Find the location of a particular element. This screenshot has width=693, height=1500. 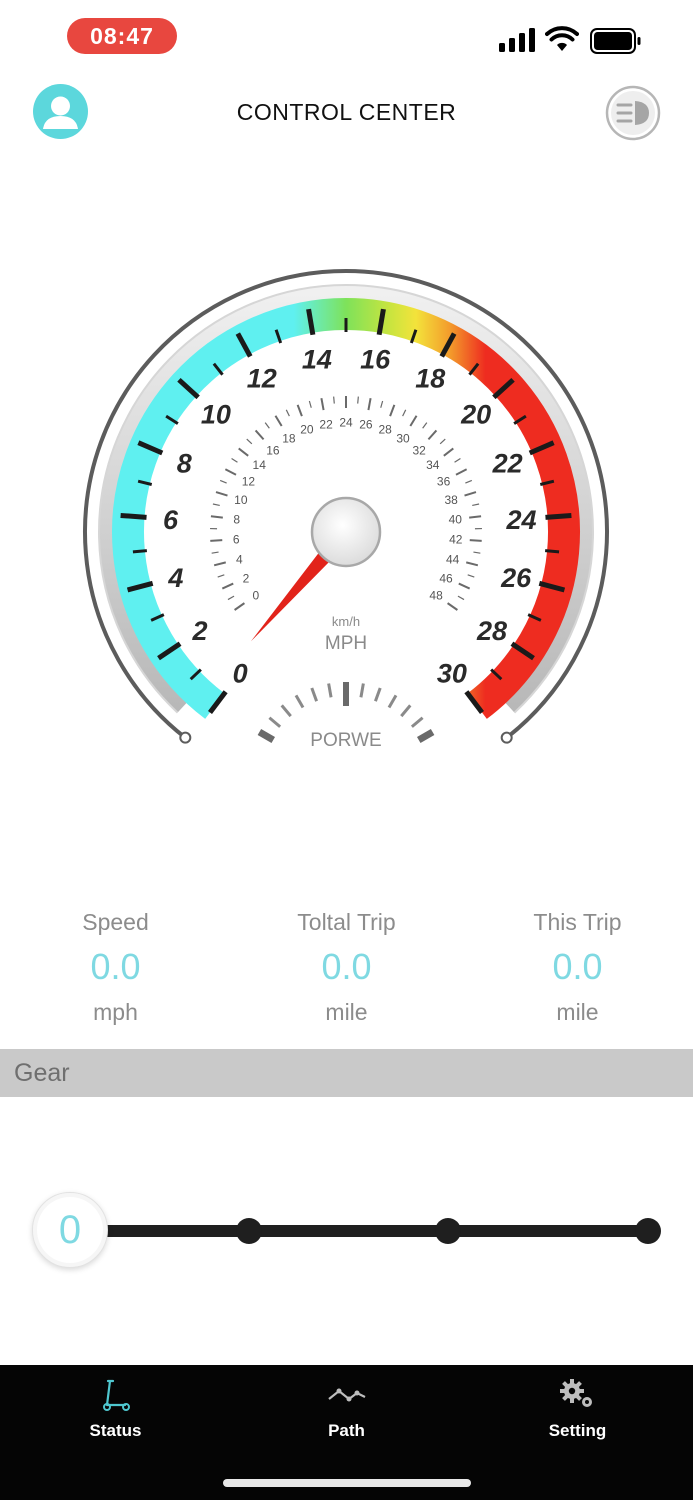

kmh-tick-label: 12 is located at coordinates (249, 482).